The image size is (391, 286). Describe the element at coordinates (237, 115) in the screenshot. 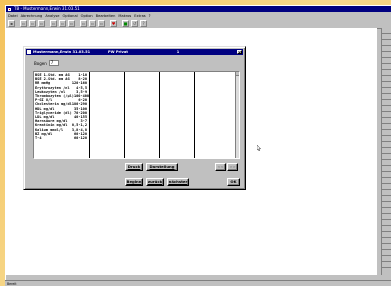

I see `vertical-scrollbar` at that location.